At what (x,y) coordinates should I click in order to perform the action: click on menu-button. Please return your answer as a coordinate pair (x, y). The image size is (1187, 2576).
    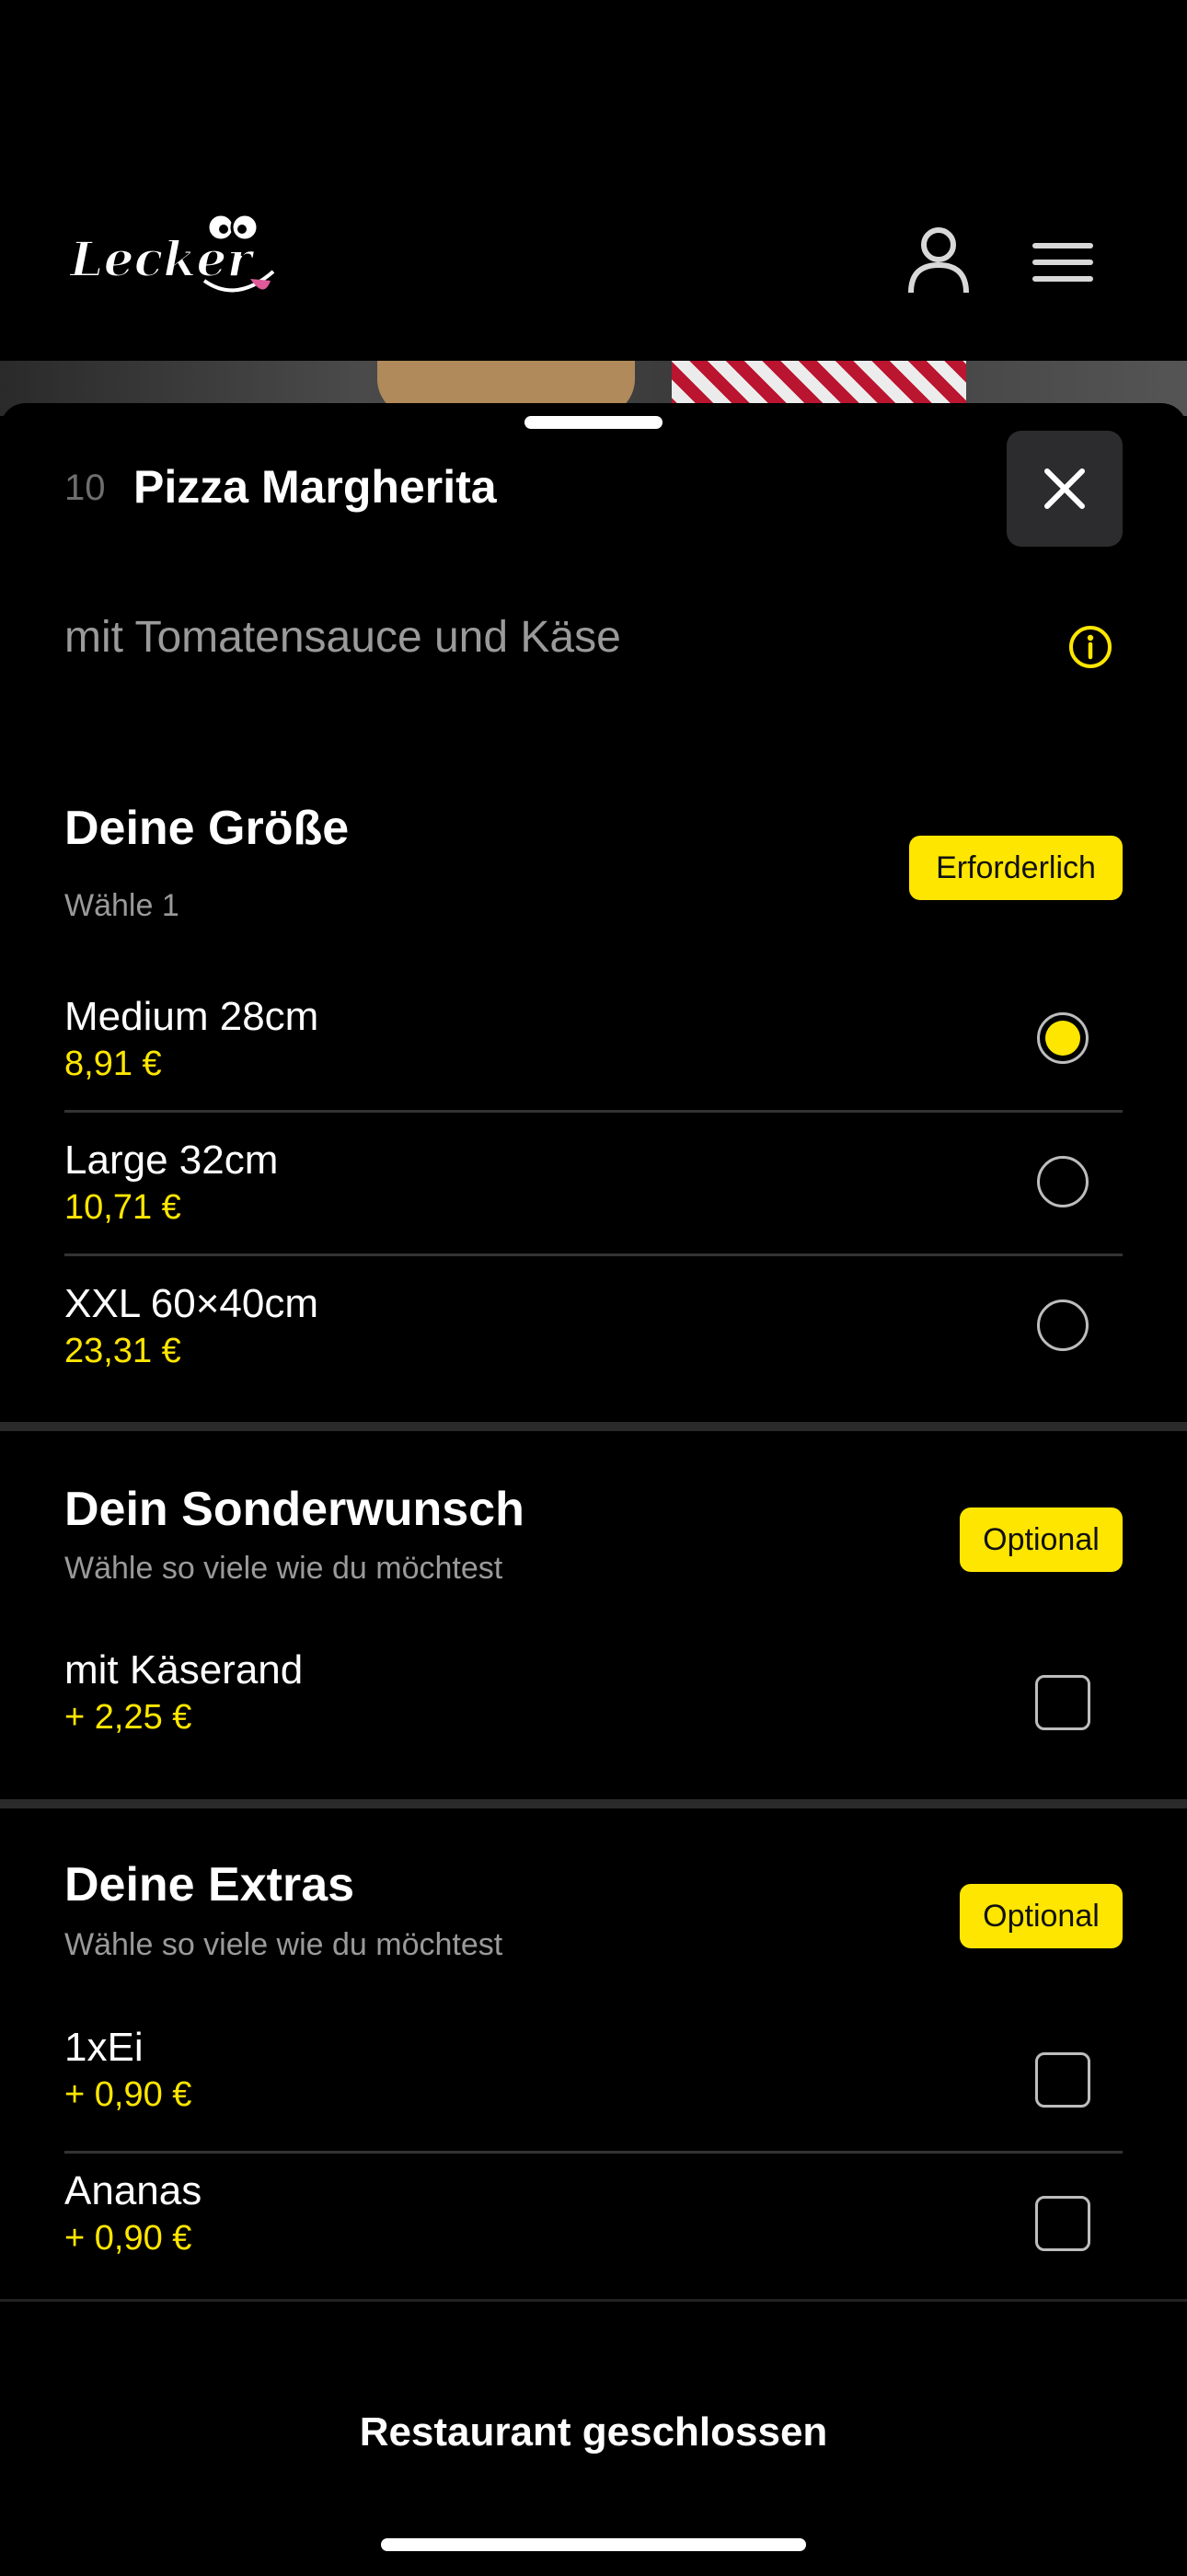
    Looking at the image, I should click on (1063, 262).